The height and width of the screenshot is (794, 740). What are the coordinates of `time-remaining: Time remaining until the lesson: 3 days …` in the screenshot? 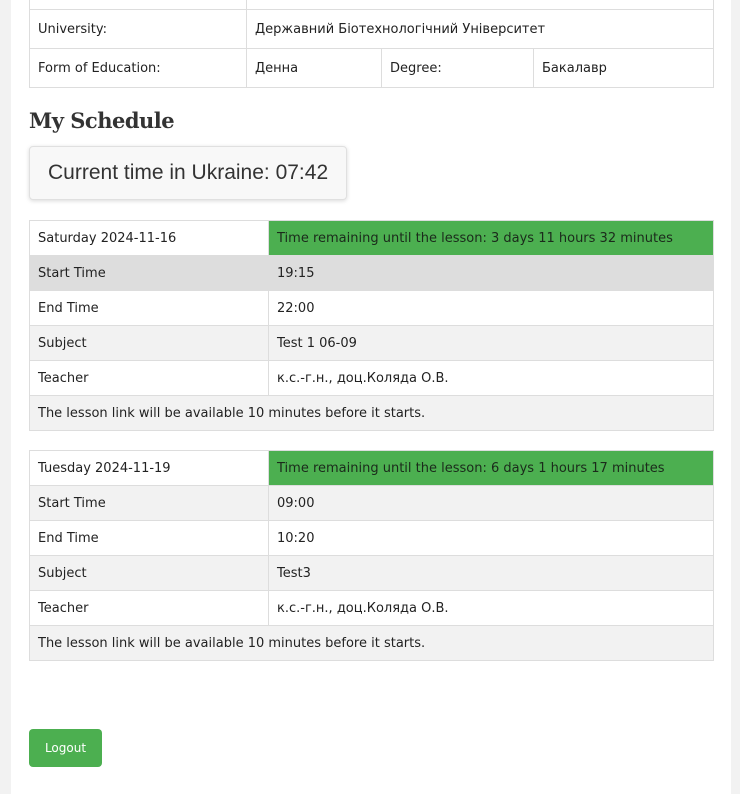 It's located at (491, 238).